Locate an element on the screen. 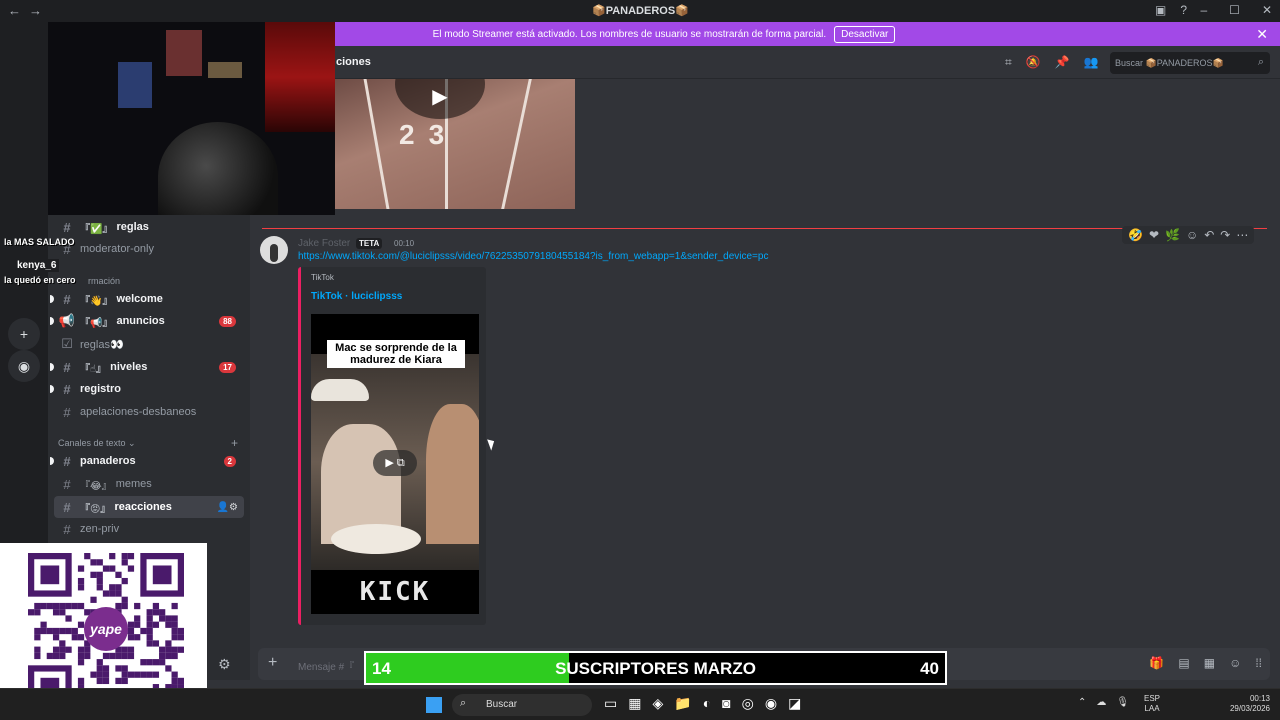  discord-icon: ◙ is located at coordinates (726, 703).